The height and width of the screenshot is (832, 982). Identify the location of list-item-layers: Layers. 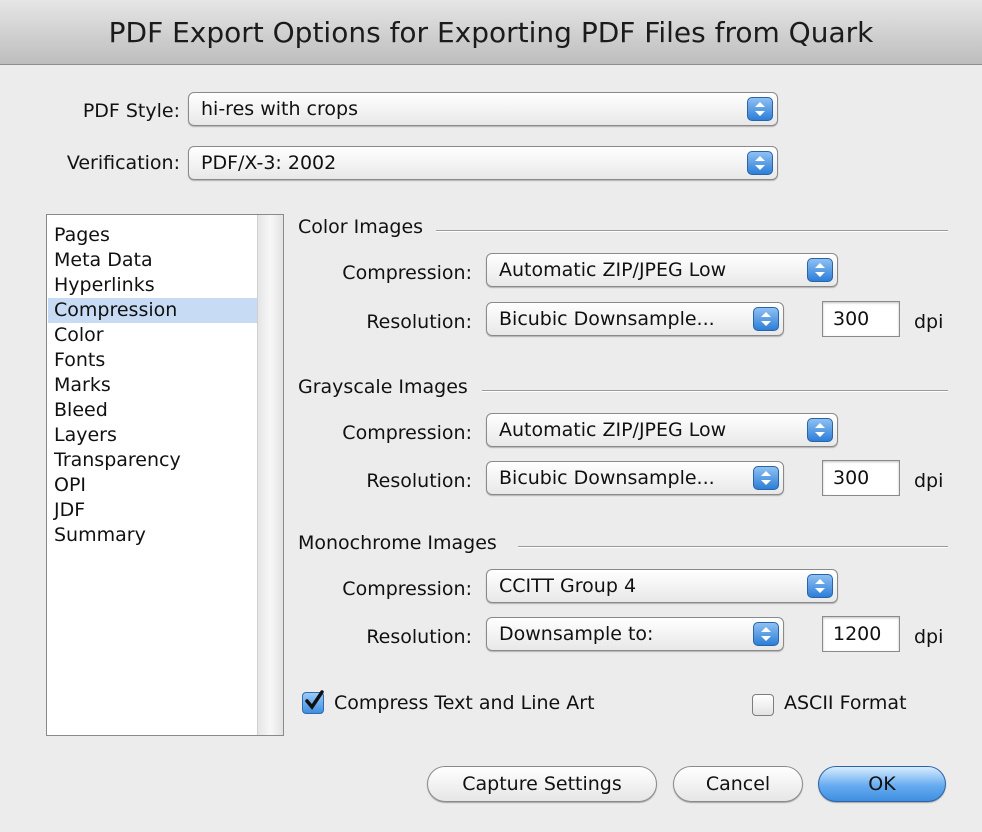
(152, 435).